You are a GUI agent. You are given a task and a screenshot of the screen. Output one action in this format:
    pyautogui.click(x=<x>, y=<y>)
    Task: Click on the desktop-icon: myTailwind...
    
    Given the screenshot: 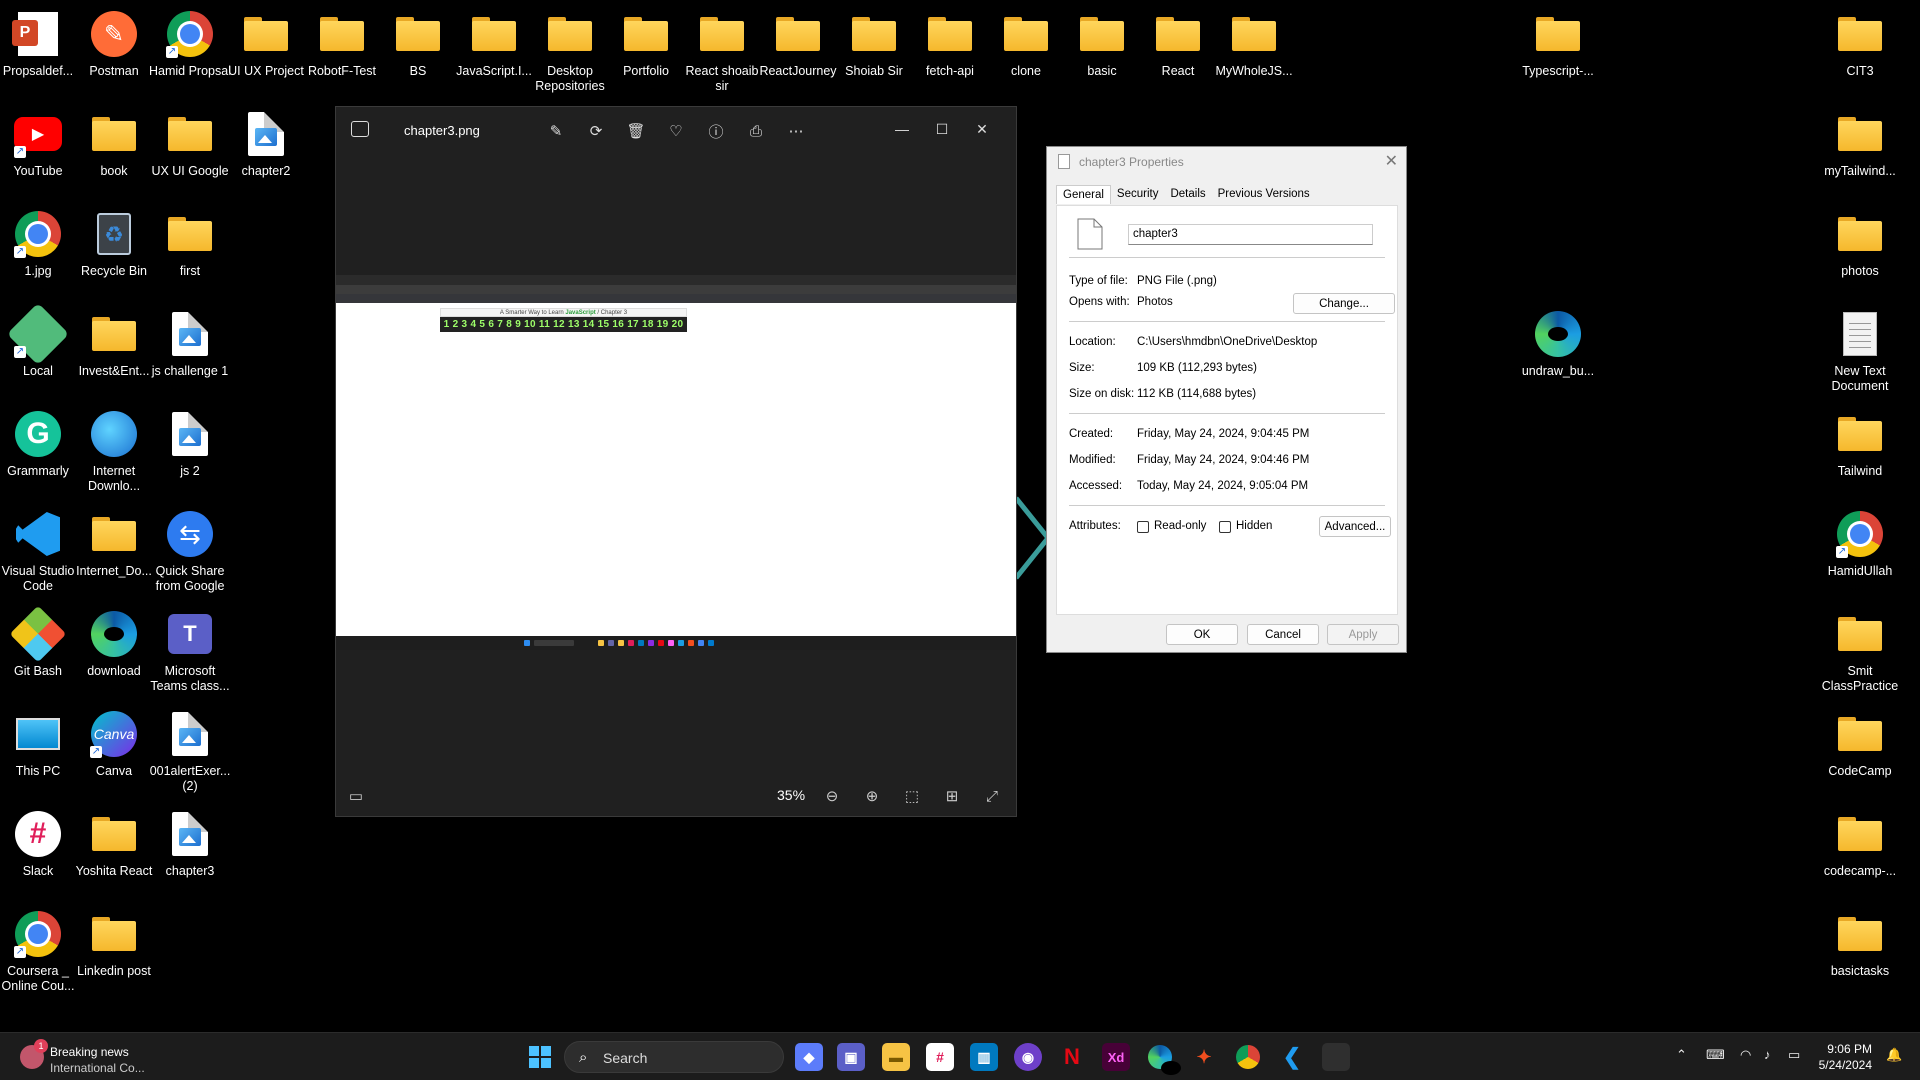 What is the action you would take?
    pyautogui.click(x=1860, y=150)
    